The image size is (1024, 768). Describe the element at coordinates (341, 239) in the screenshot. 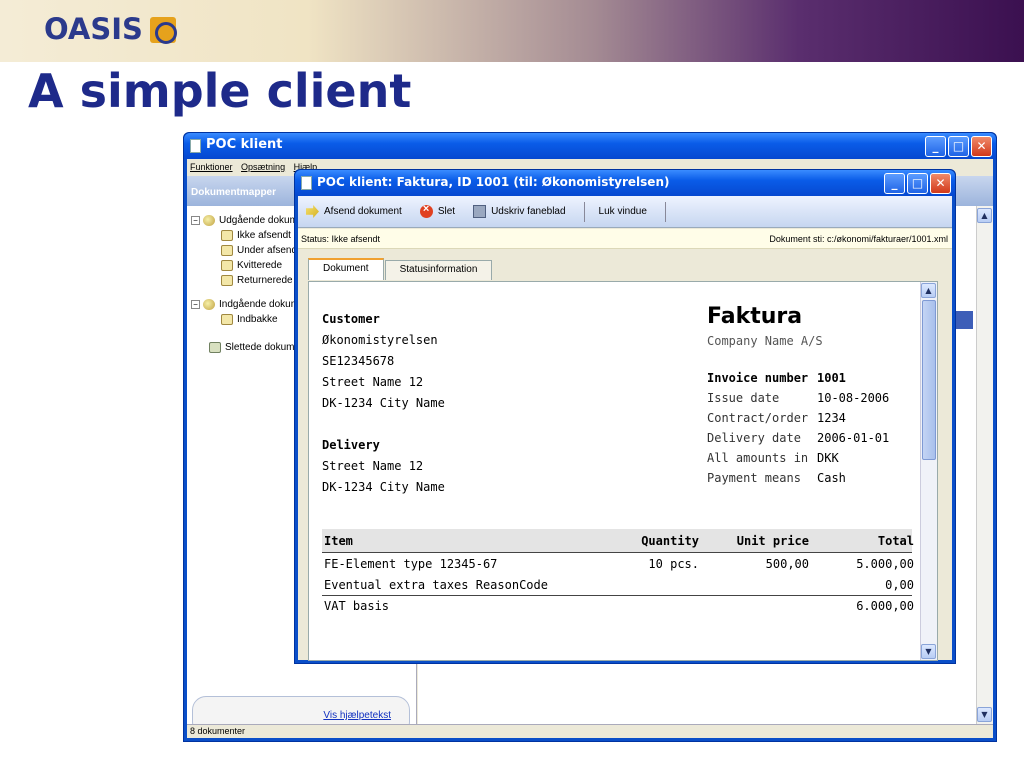

I see `status-text: Status: Ikke afsendt` at that location.